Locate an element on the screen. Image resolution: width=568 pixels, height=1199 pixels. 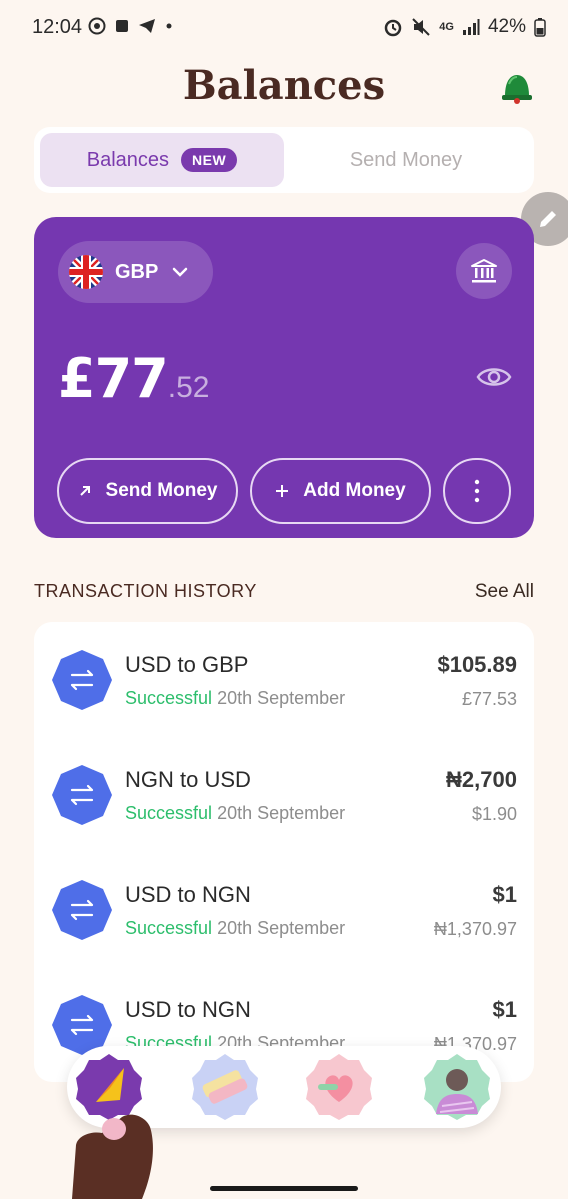
transaction-title: USD to GBP is located at coordinates (187, 664).